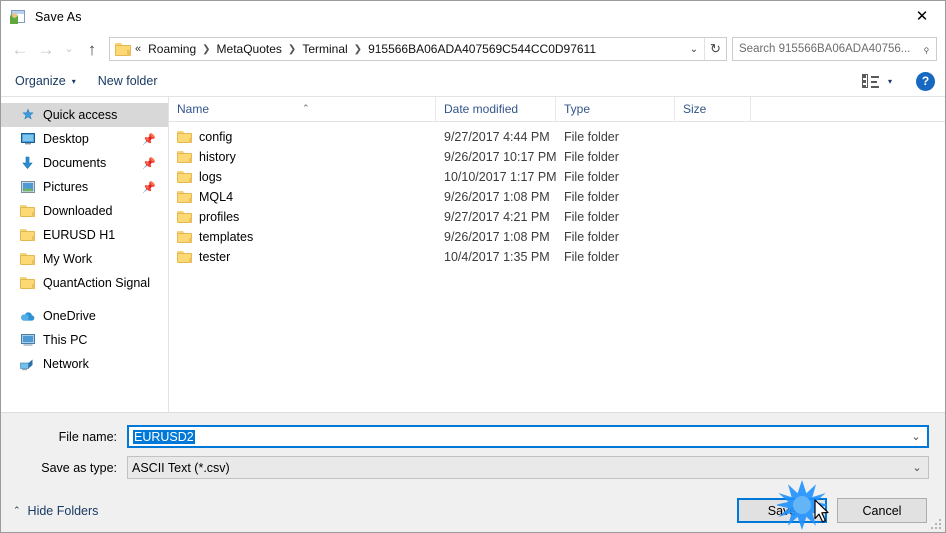  I want to click on hide-folders-button: ⌃ Hide Folders, so click(55, 511).